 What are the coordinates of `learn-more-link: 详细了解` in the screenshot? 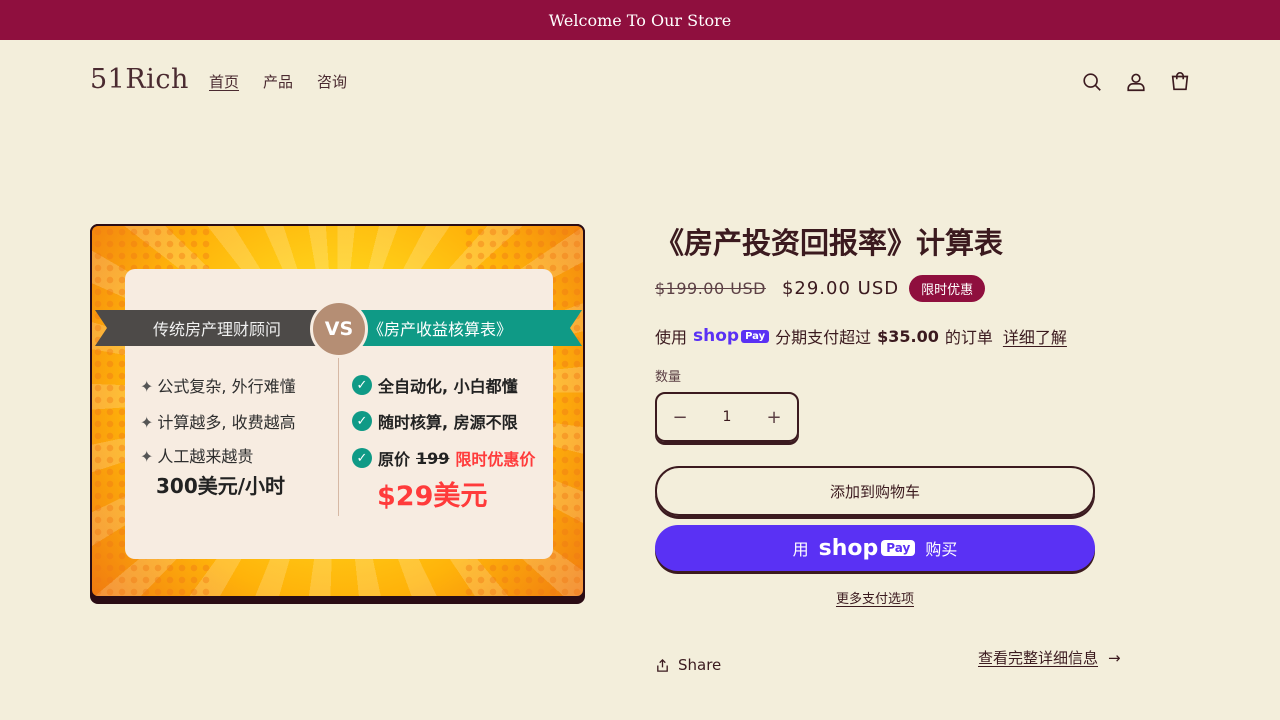 It's located at (1035, 336).